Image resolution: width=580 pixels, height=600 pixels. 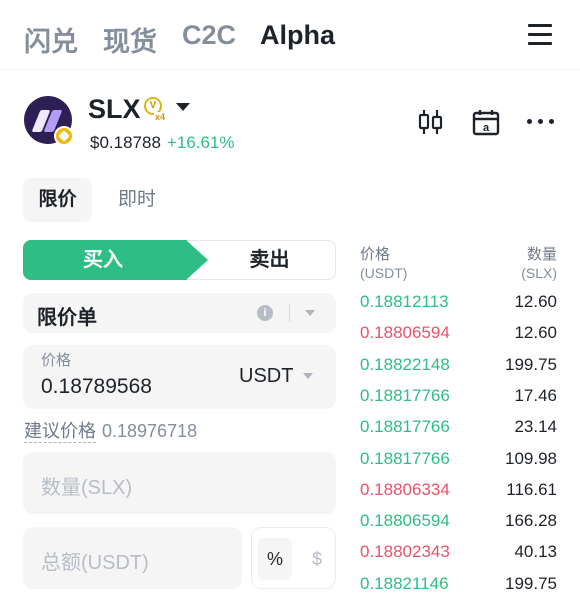 I want to click on orderbook-price: 0.18806334, so click(x=405, y=489).